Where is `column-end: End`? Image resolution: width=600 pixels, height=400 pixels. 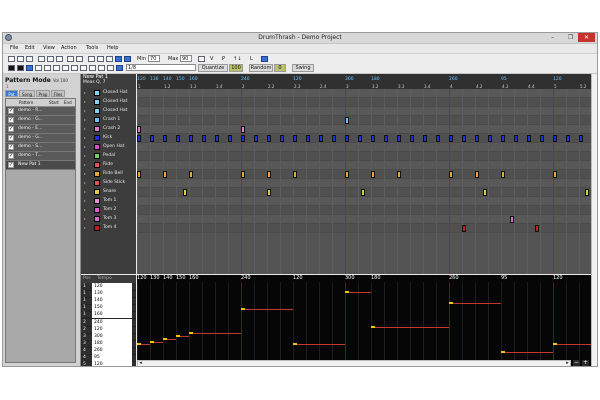
column-end: End is located at coordinates (68, 102).